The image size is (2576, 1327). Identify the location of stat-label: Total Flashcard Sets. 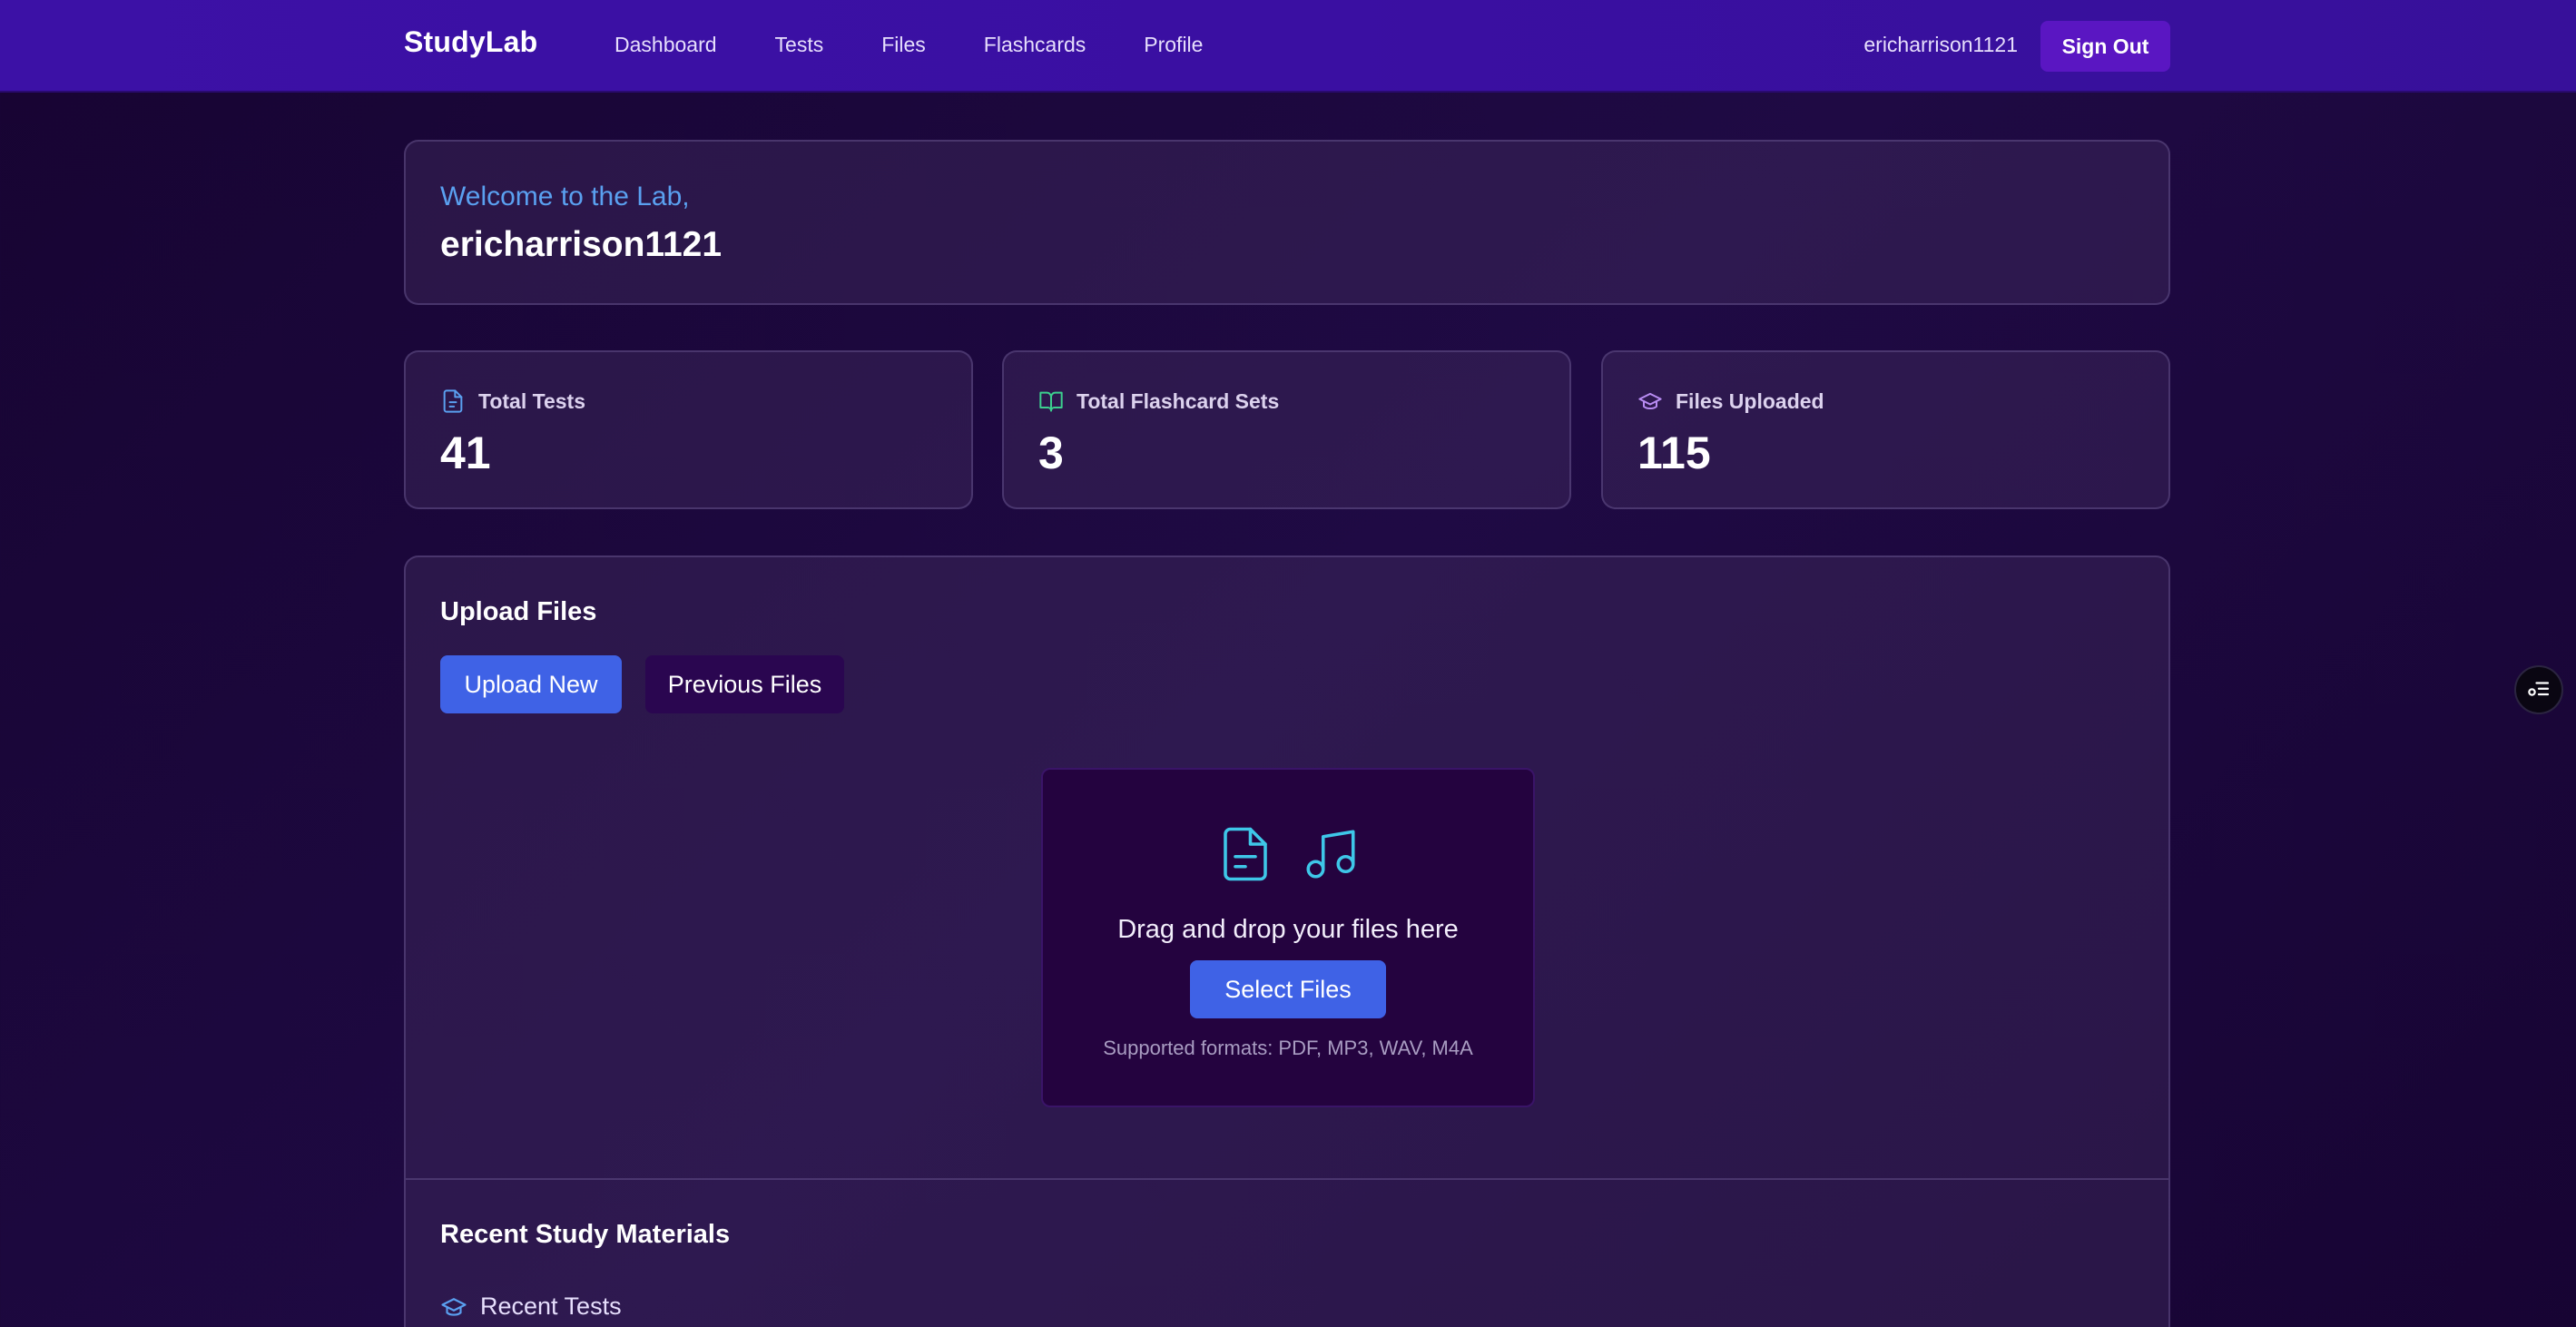
(1178, 400).